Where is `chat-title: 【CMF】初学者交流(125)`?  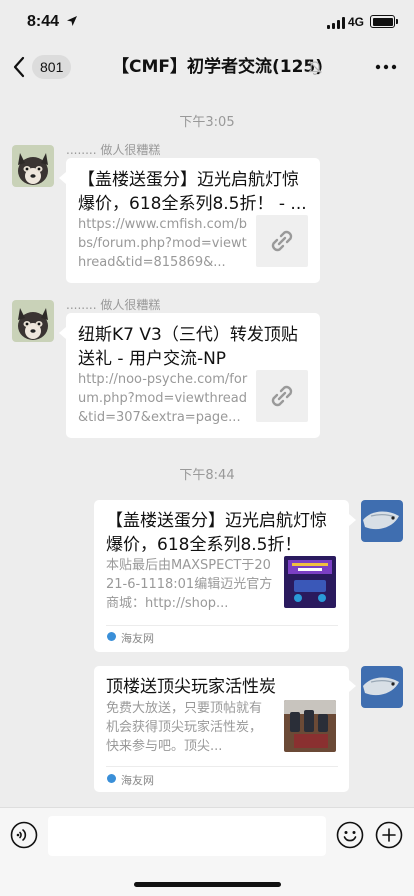
chat-title: 【CMF】初学者交流(125) is located at coordinates (218, 67).